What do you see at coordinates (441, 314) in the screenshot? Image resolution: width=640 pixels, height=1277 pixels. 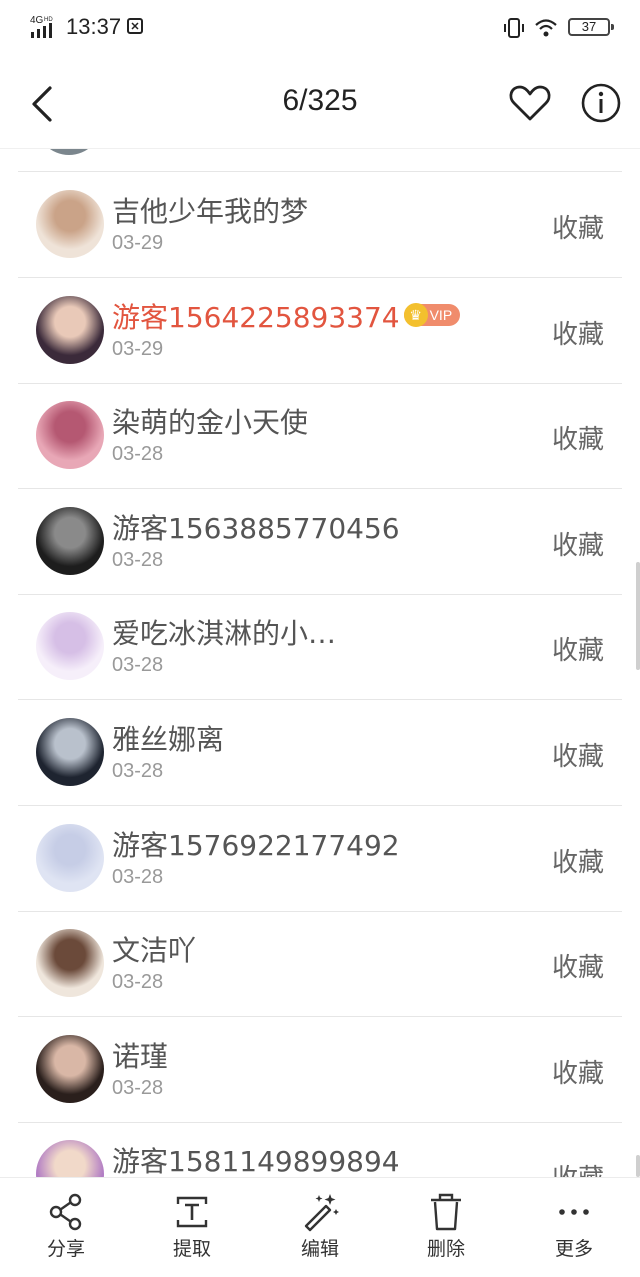 I see `vip-label: VIP` at bounding box center [441, 314].